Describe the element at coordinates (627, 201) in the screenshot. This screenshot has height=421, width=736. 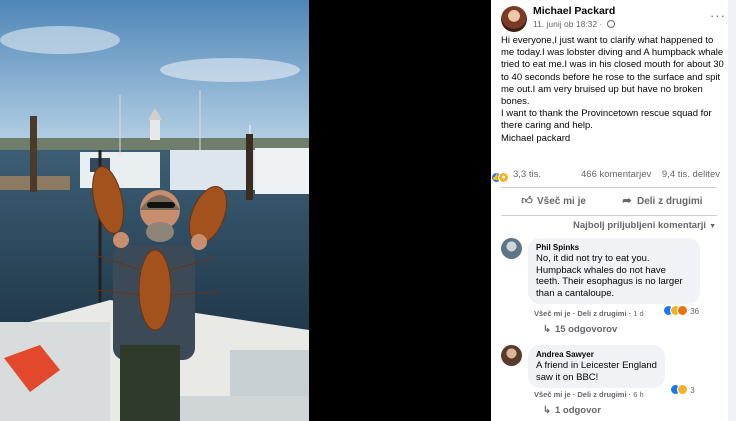
I see `share-arrow-icon: ➦` at that location.